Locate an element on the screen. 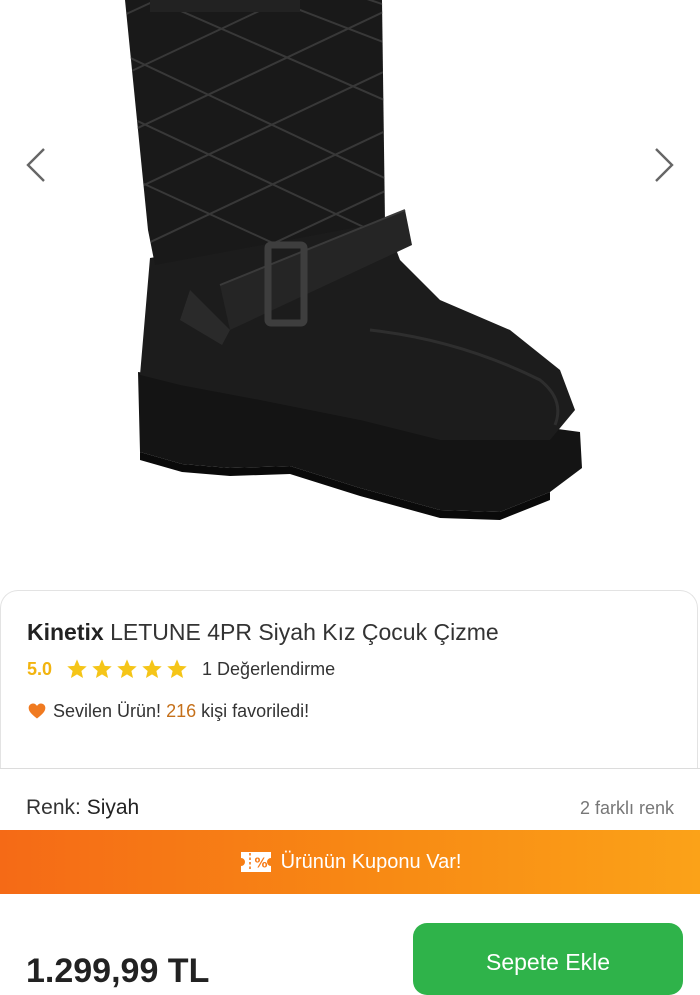 This screenshot has width=700, height=995. color-options-link: 2 farklı renk is located at coordinates (627, 808).